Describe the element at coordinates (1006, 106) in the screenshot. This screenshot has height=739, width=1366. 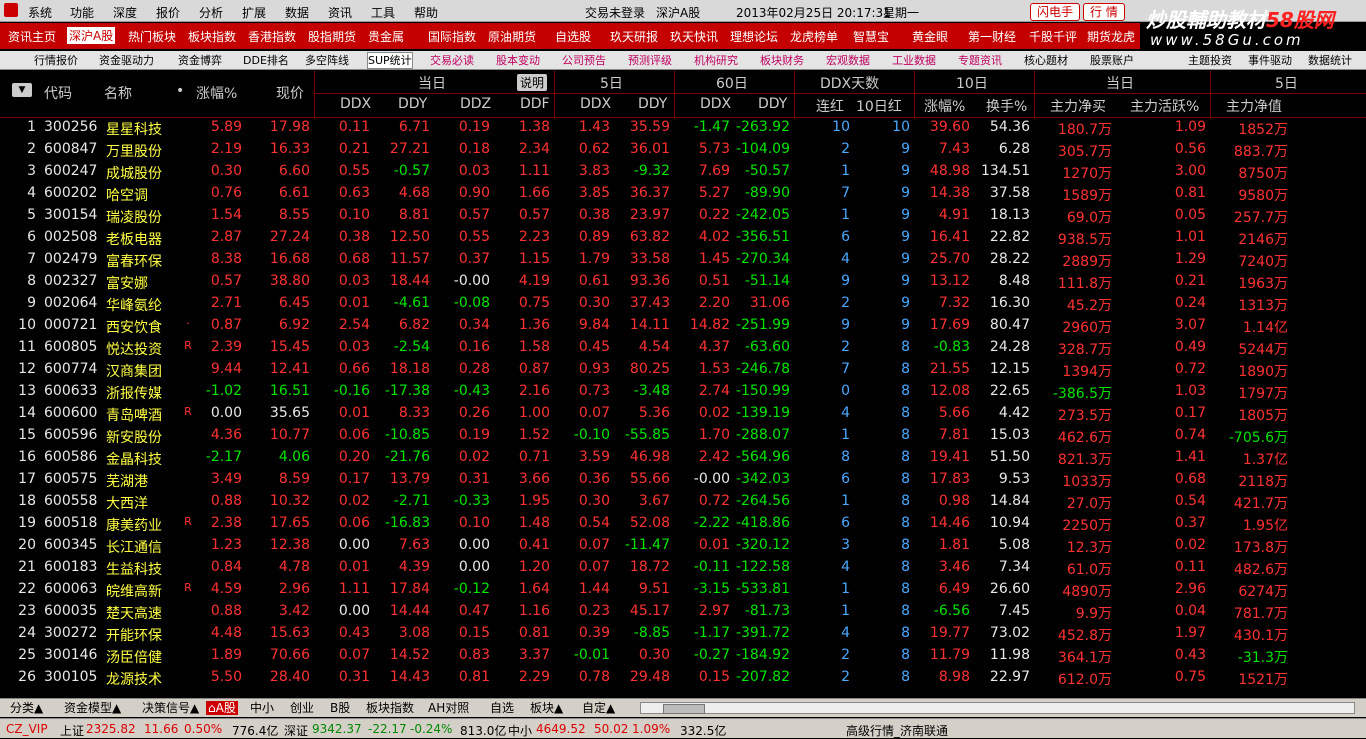
I see `col-10d-turnover: 换手%` at that location.